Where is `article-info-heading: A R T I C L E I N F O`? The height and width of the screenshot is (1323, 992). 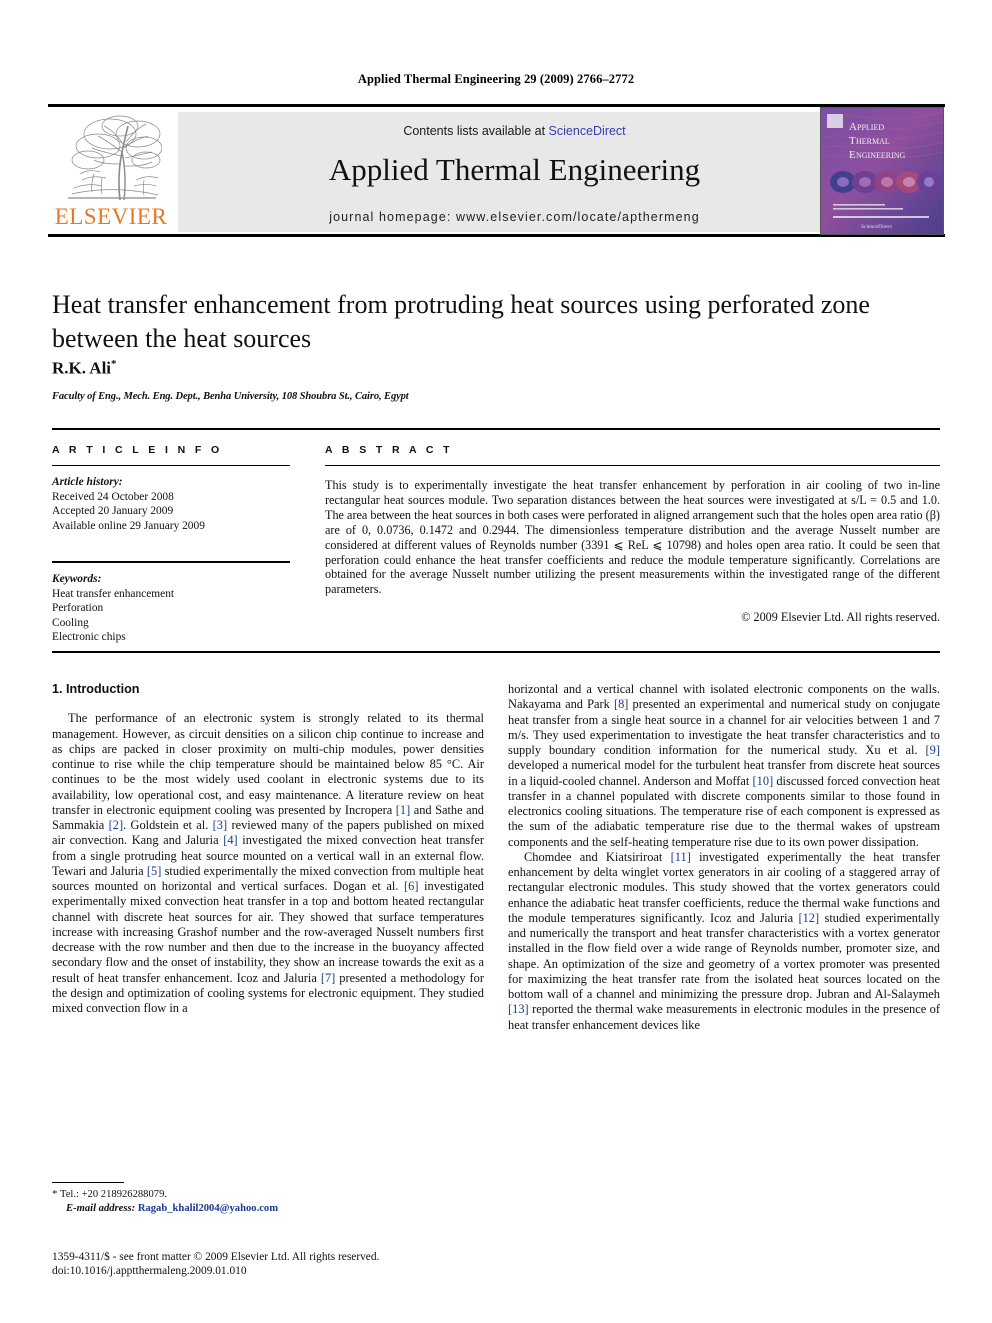
article-info-heading: A R T I C L E I N F O is located at coordinates (137, 450).